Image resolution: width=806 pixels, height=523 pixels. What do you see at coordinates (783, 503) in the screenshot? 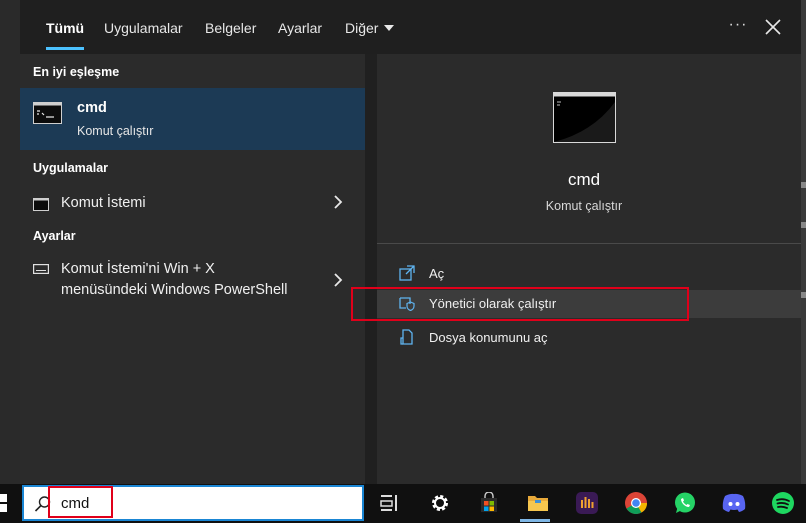
I see `spotify-icon` at bounding box center [783, 503].